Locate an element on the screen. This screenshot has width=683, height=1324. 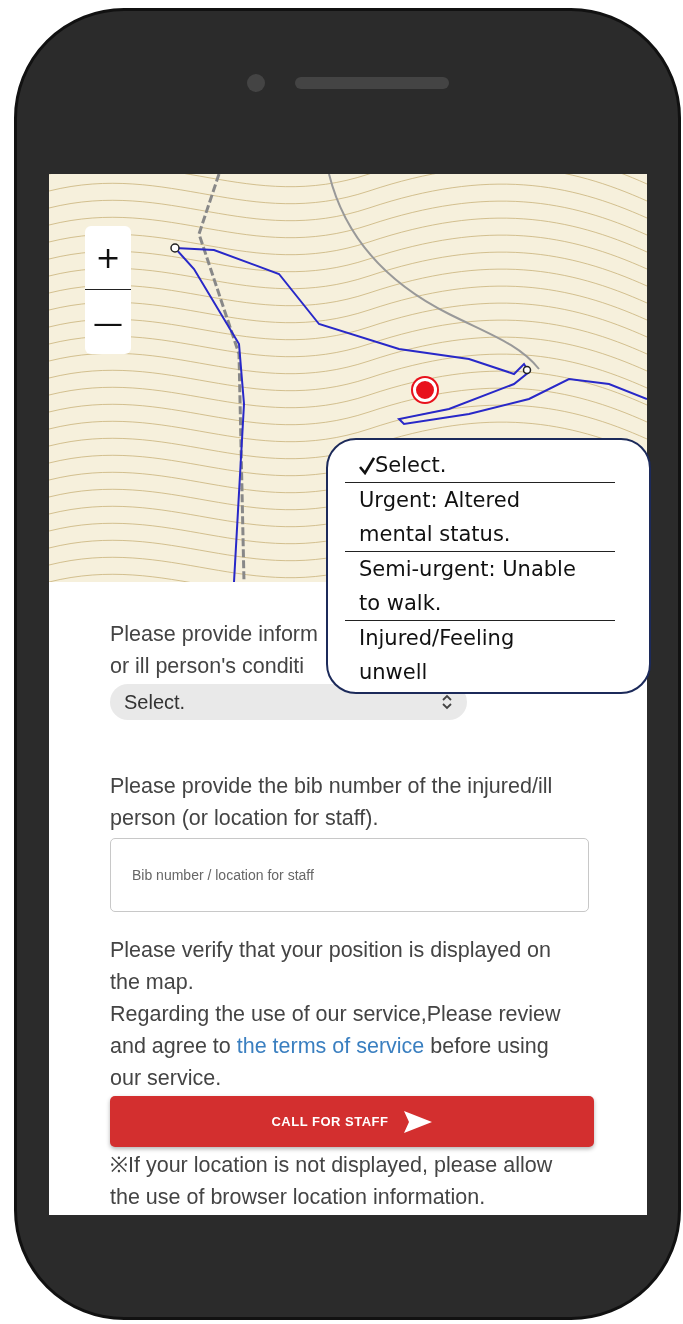
chevron-icon is located at coordinates (447, 702).